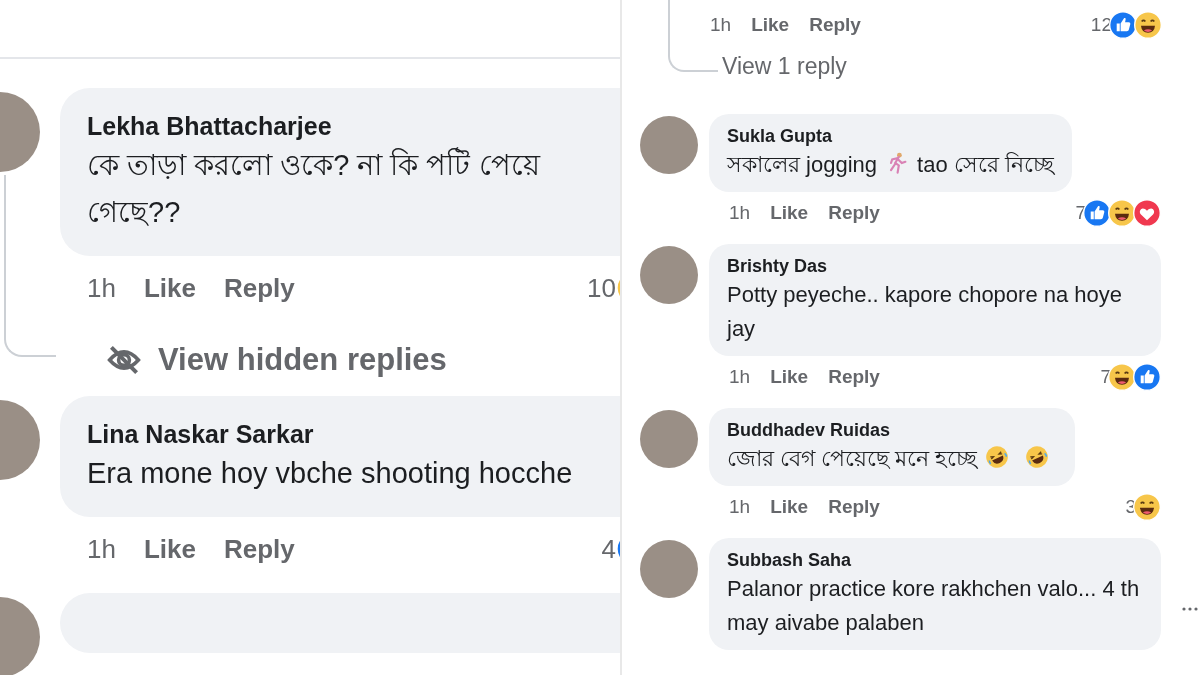 The height and width of the screenshot is (675, 1200). Describe the element at coordinates (790, 560) in the screenshot. I see `commenter-name: Subbash Saha` at that location.